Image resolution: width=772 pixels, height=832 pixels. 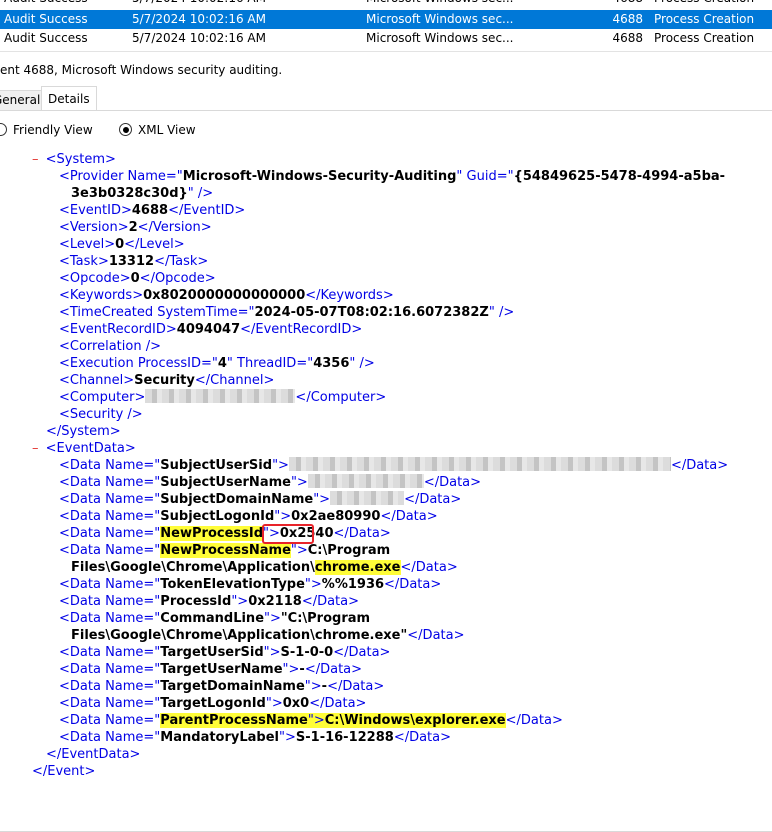 I want to click on data-line: <Data Name="TargetDomainName">-</Data>, so click(x=221, y=686).